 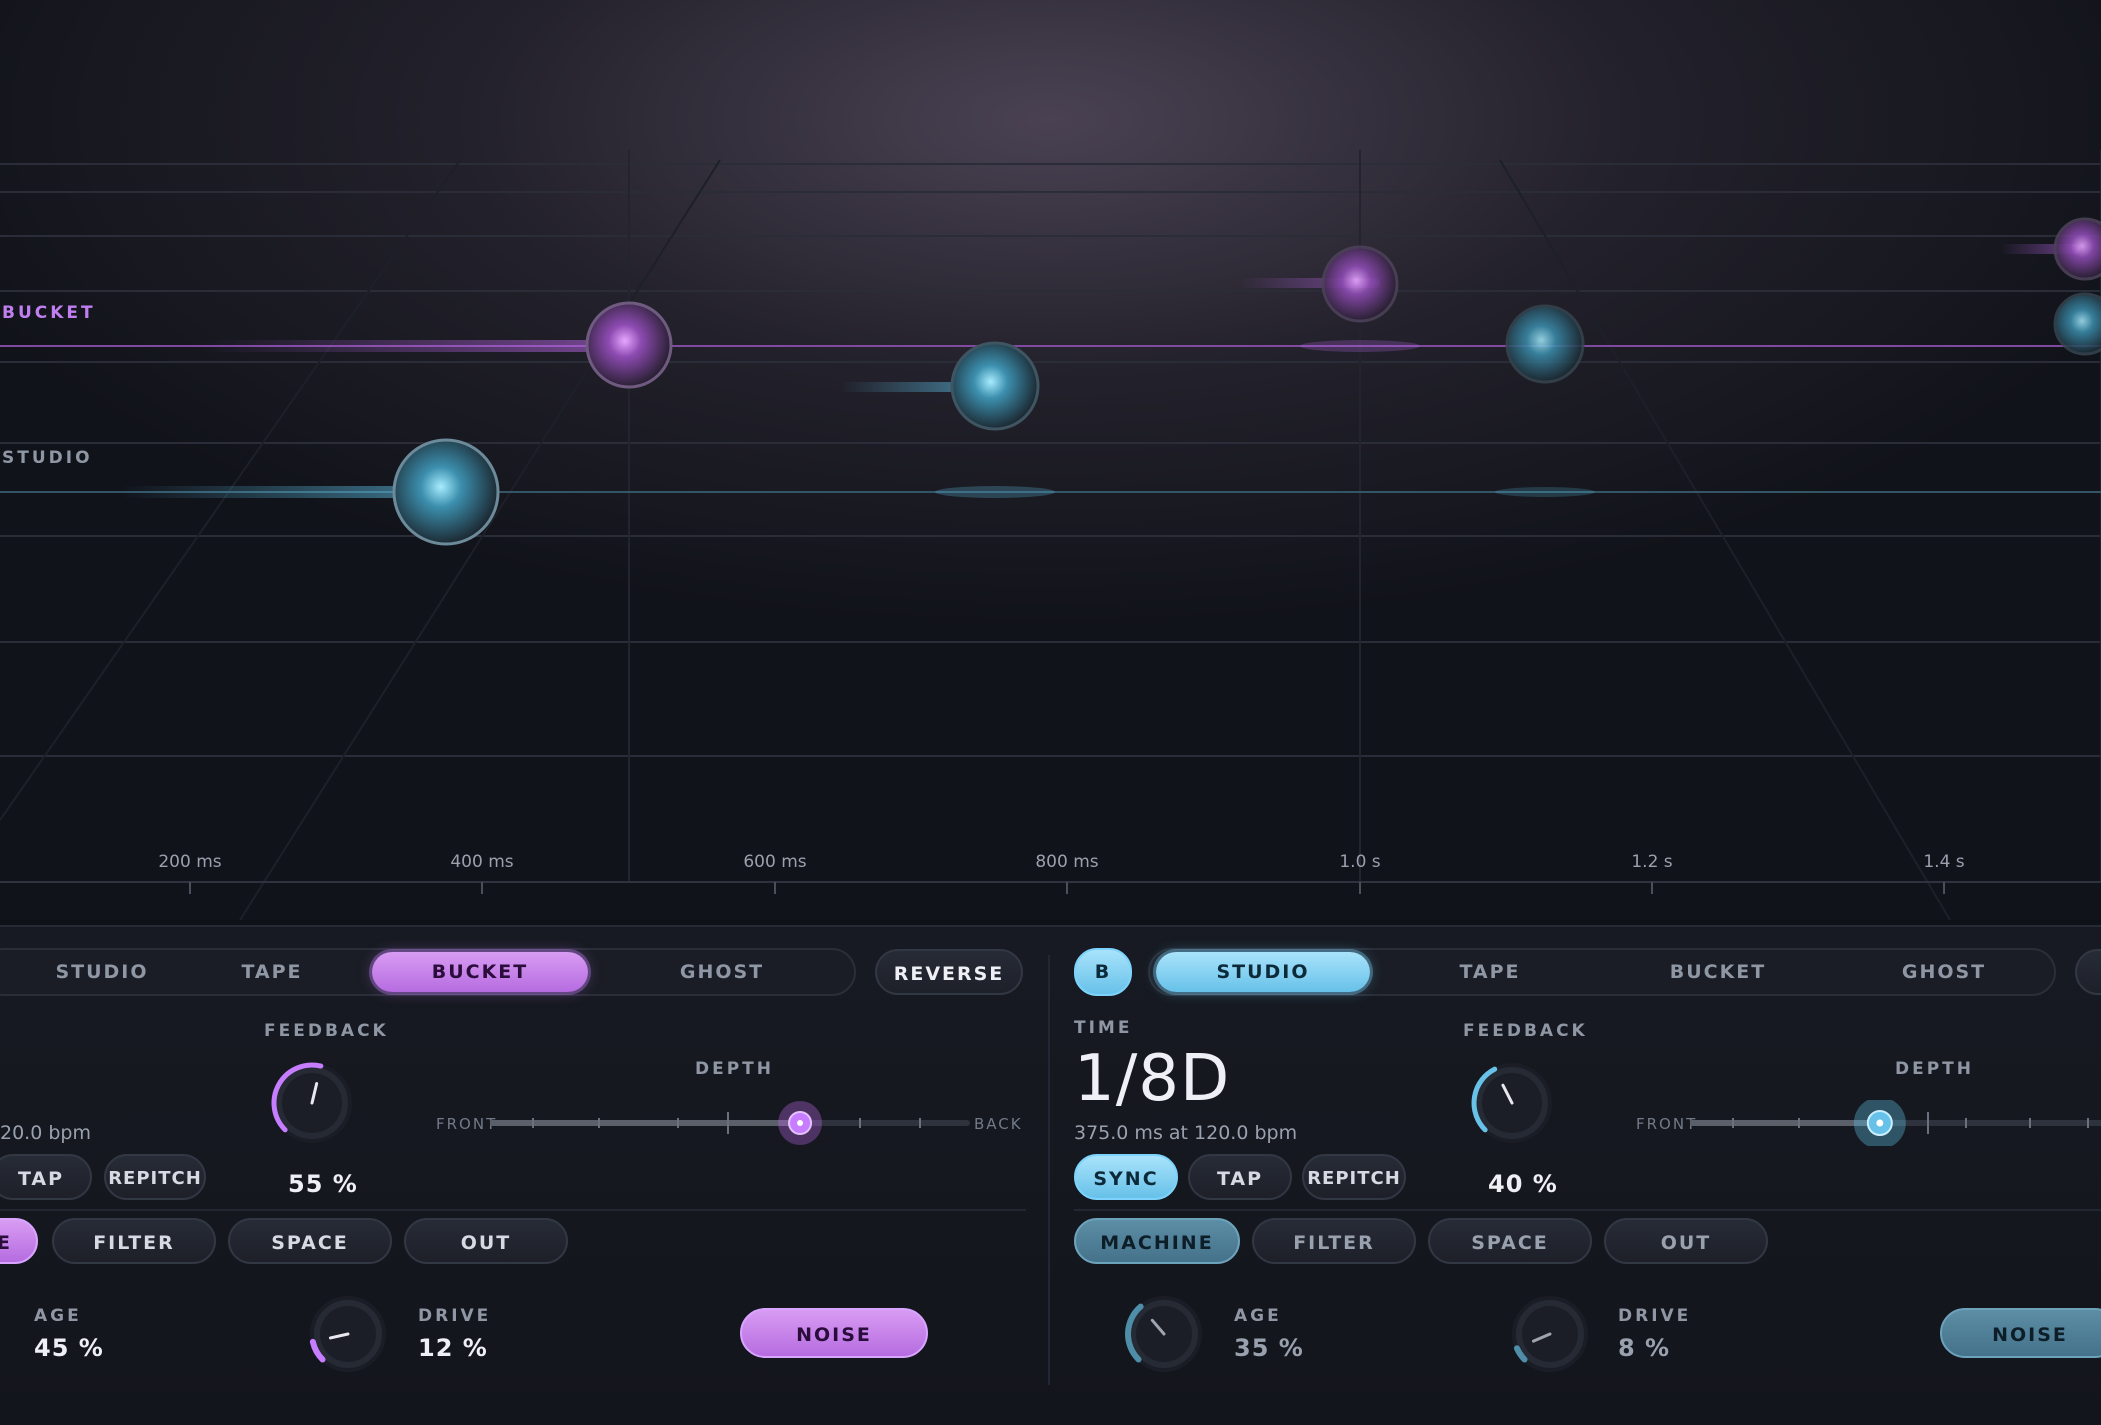 I want to click on right-tap-button: TAP, so click(x=1240, y=1177).